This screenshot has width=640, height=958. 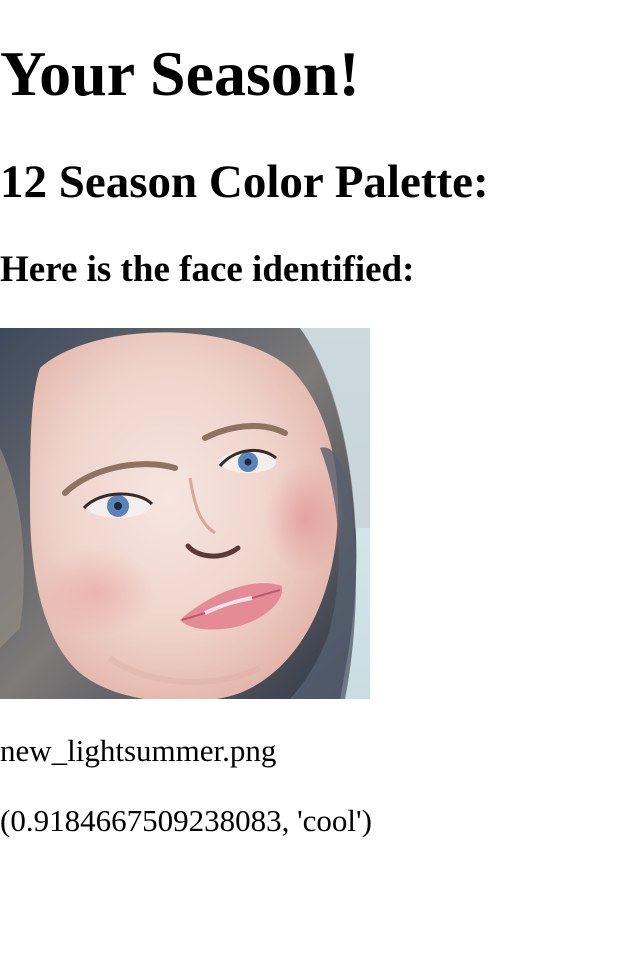 What do you see at coordinates (207, 269) in the screenshot?
I see `face-heading: Here is the face identified:` at bounding box center [207, 269].